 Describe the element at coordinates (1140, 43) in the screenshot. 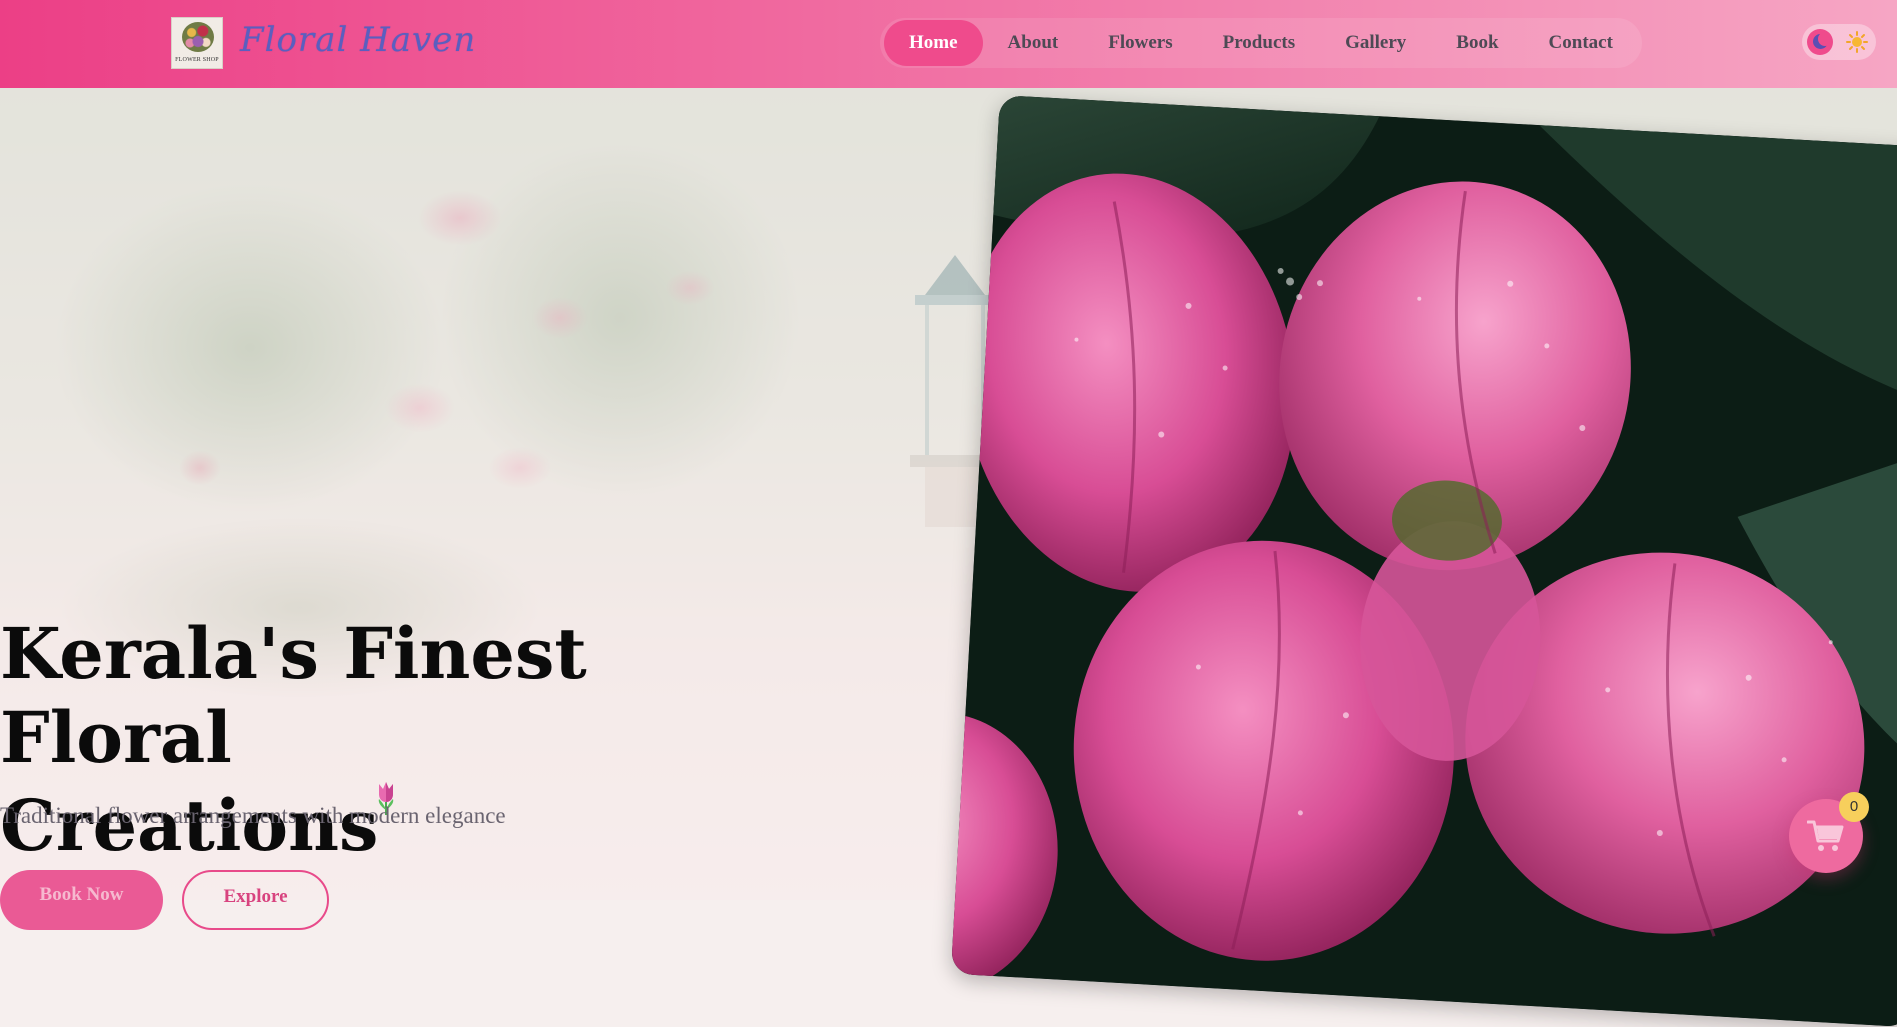

I see `nav-item-flowers: Flowers` at that location.